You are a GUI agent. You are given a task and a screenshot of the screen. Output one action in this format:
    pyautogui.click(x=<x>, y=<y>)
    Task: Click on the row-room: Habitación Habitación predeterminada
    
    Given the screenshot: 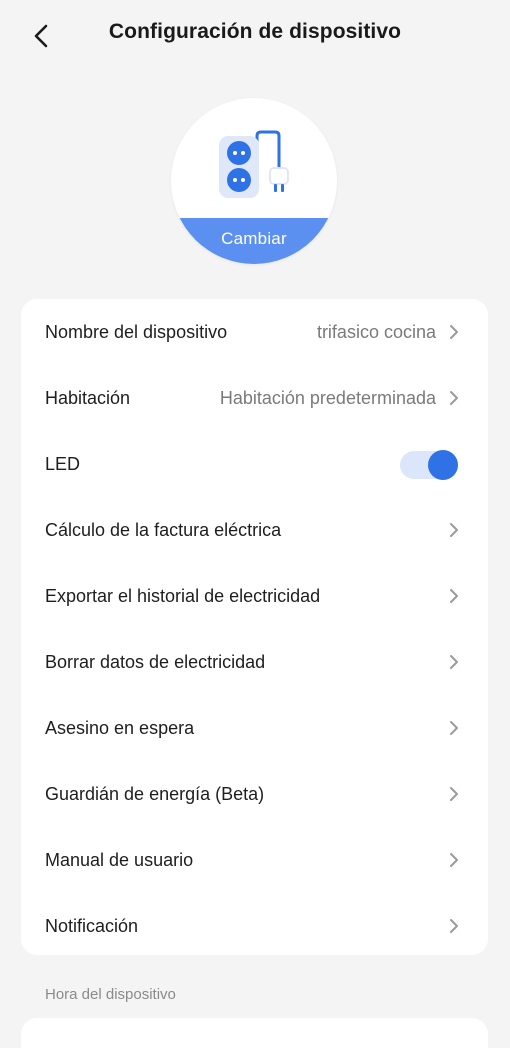 What is the action you would take?
    pyautogui.click(x=254, y=398)
    